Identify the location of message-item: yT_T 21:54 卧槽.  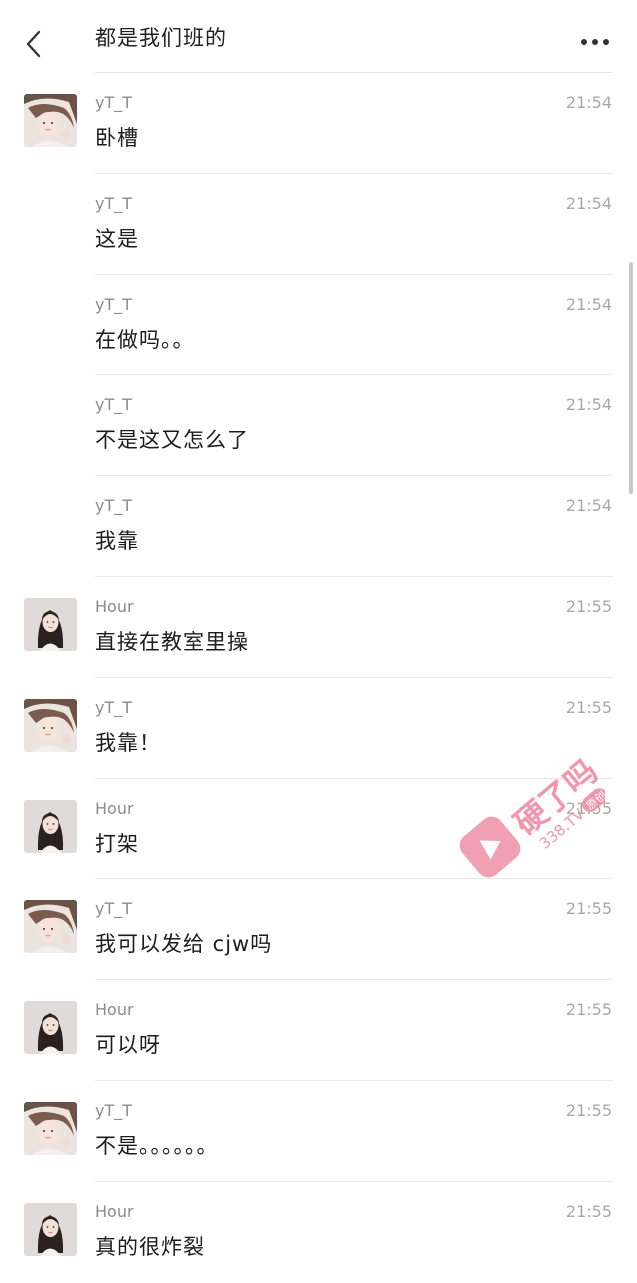
(318, 123).